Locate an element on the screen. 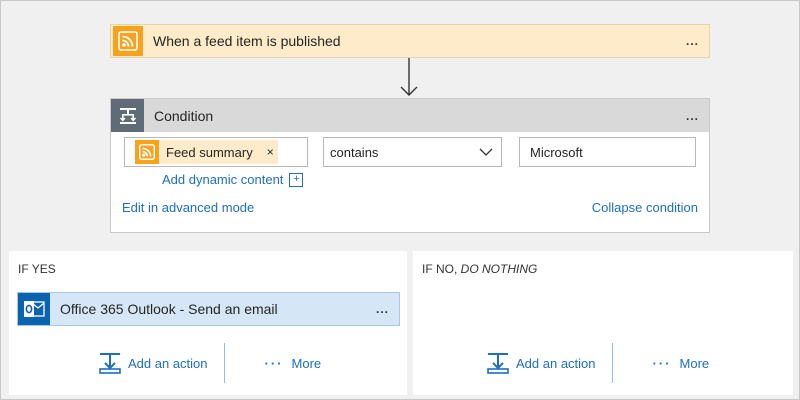  if-no-label: IF NO, DO NOTHING is located at coordinates (479, 269).